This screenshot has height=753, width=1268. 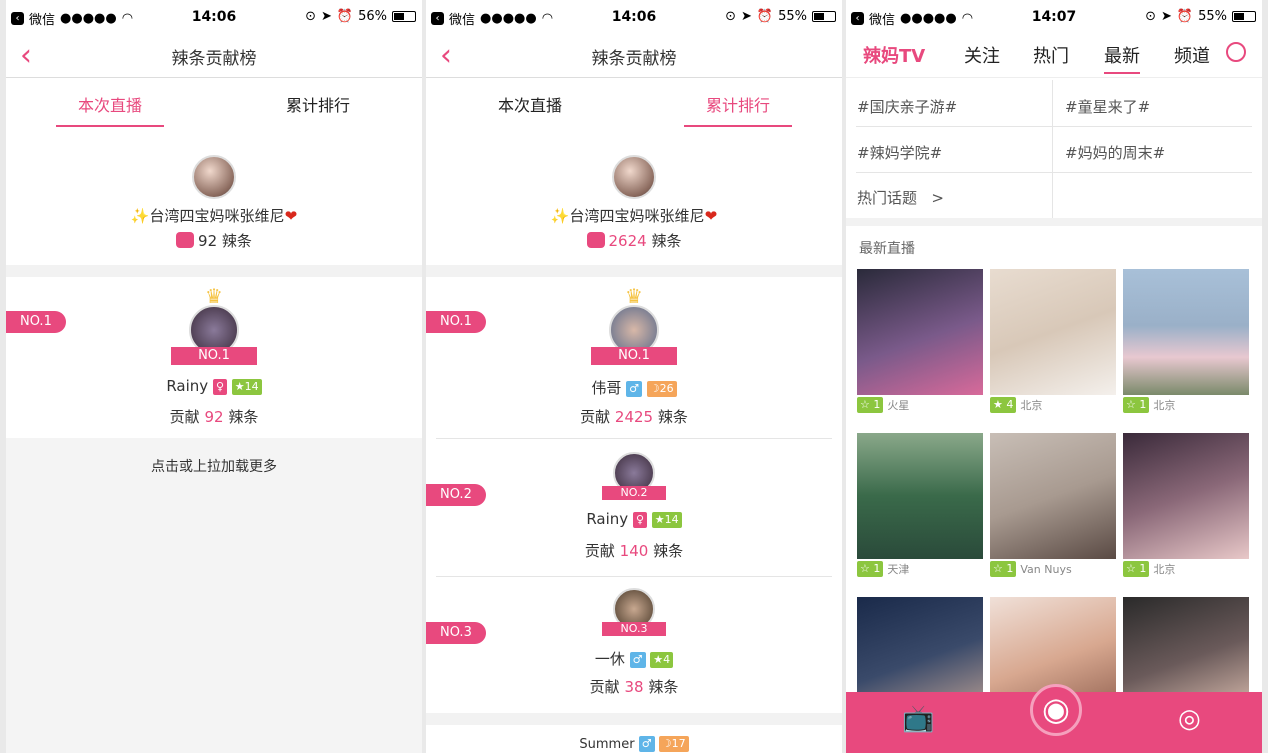 What do you see at coordinates (887, 249) in the screenshot?
I see `section-title: 最新直播` at bounding box center [887, 249].